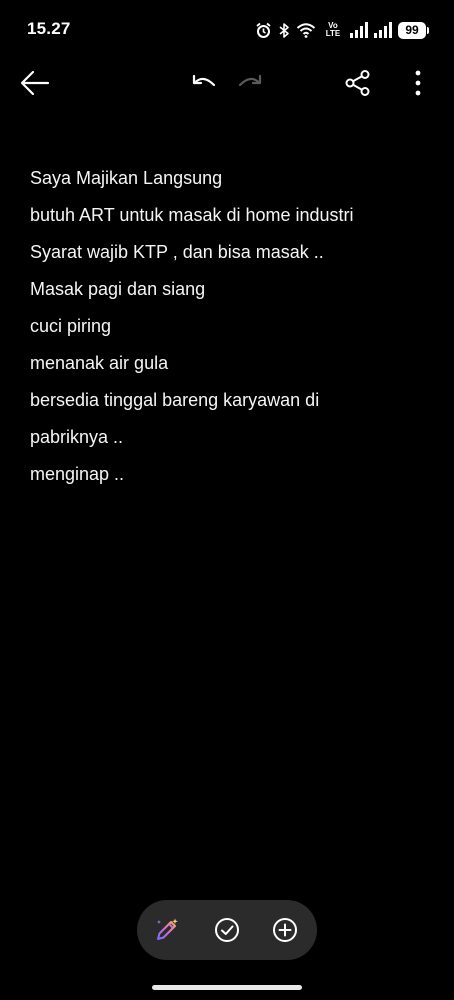 The height and width of the screenshot is (1000, 454). I want to click on note-line: menginap .., so click(77, 474).